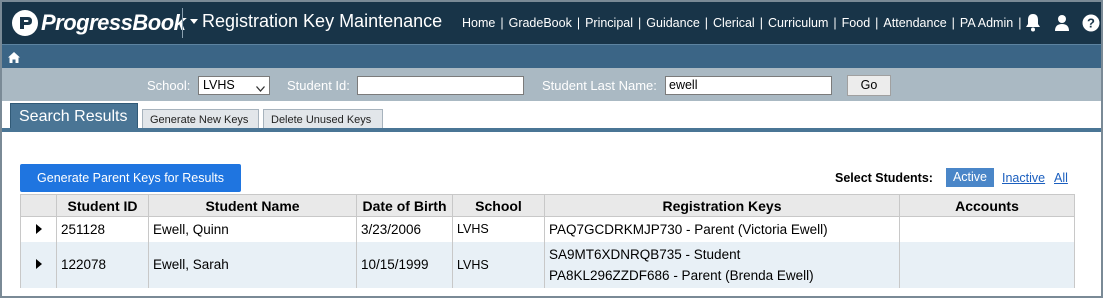 This screenshot has height=298, width=1103. I want to click on nav-attendance: Attendance, so click(914, 23).